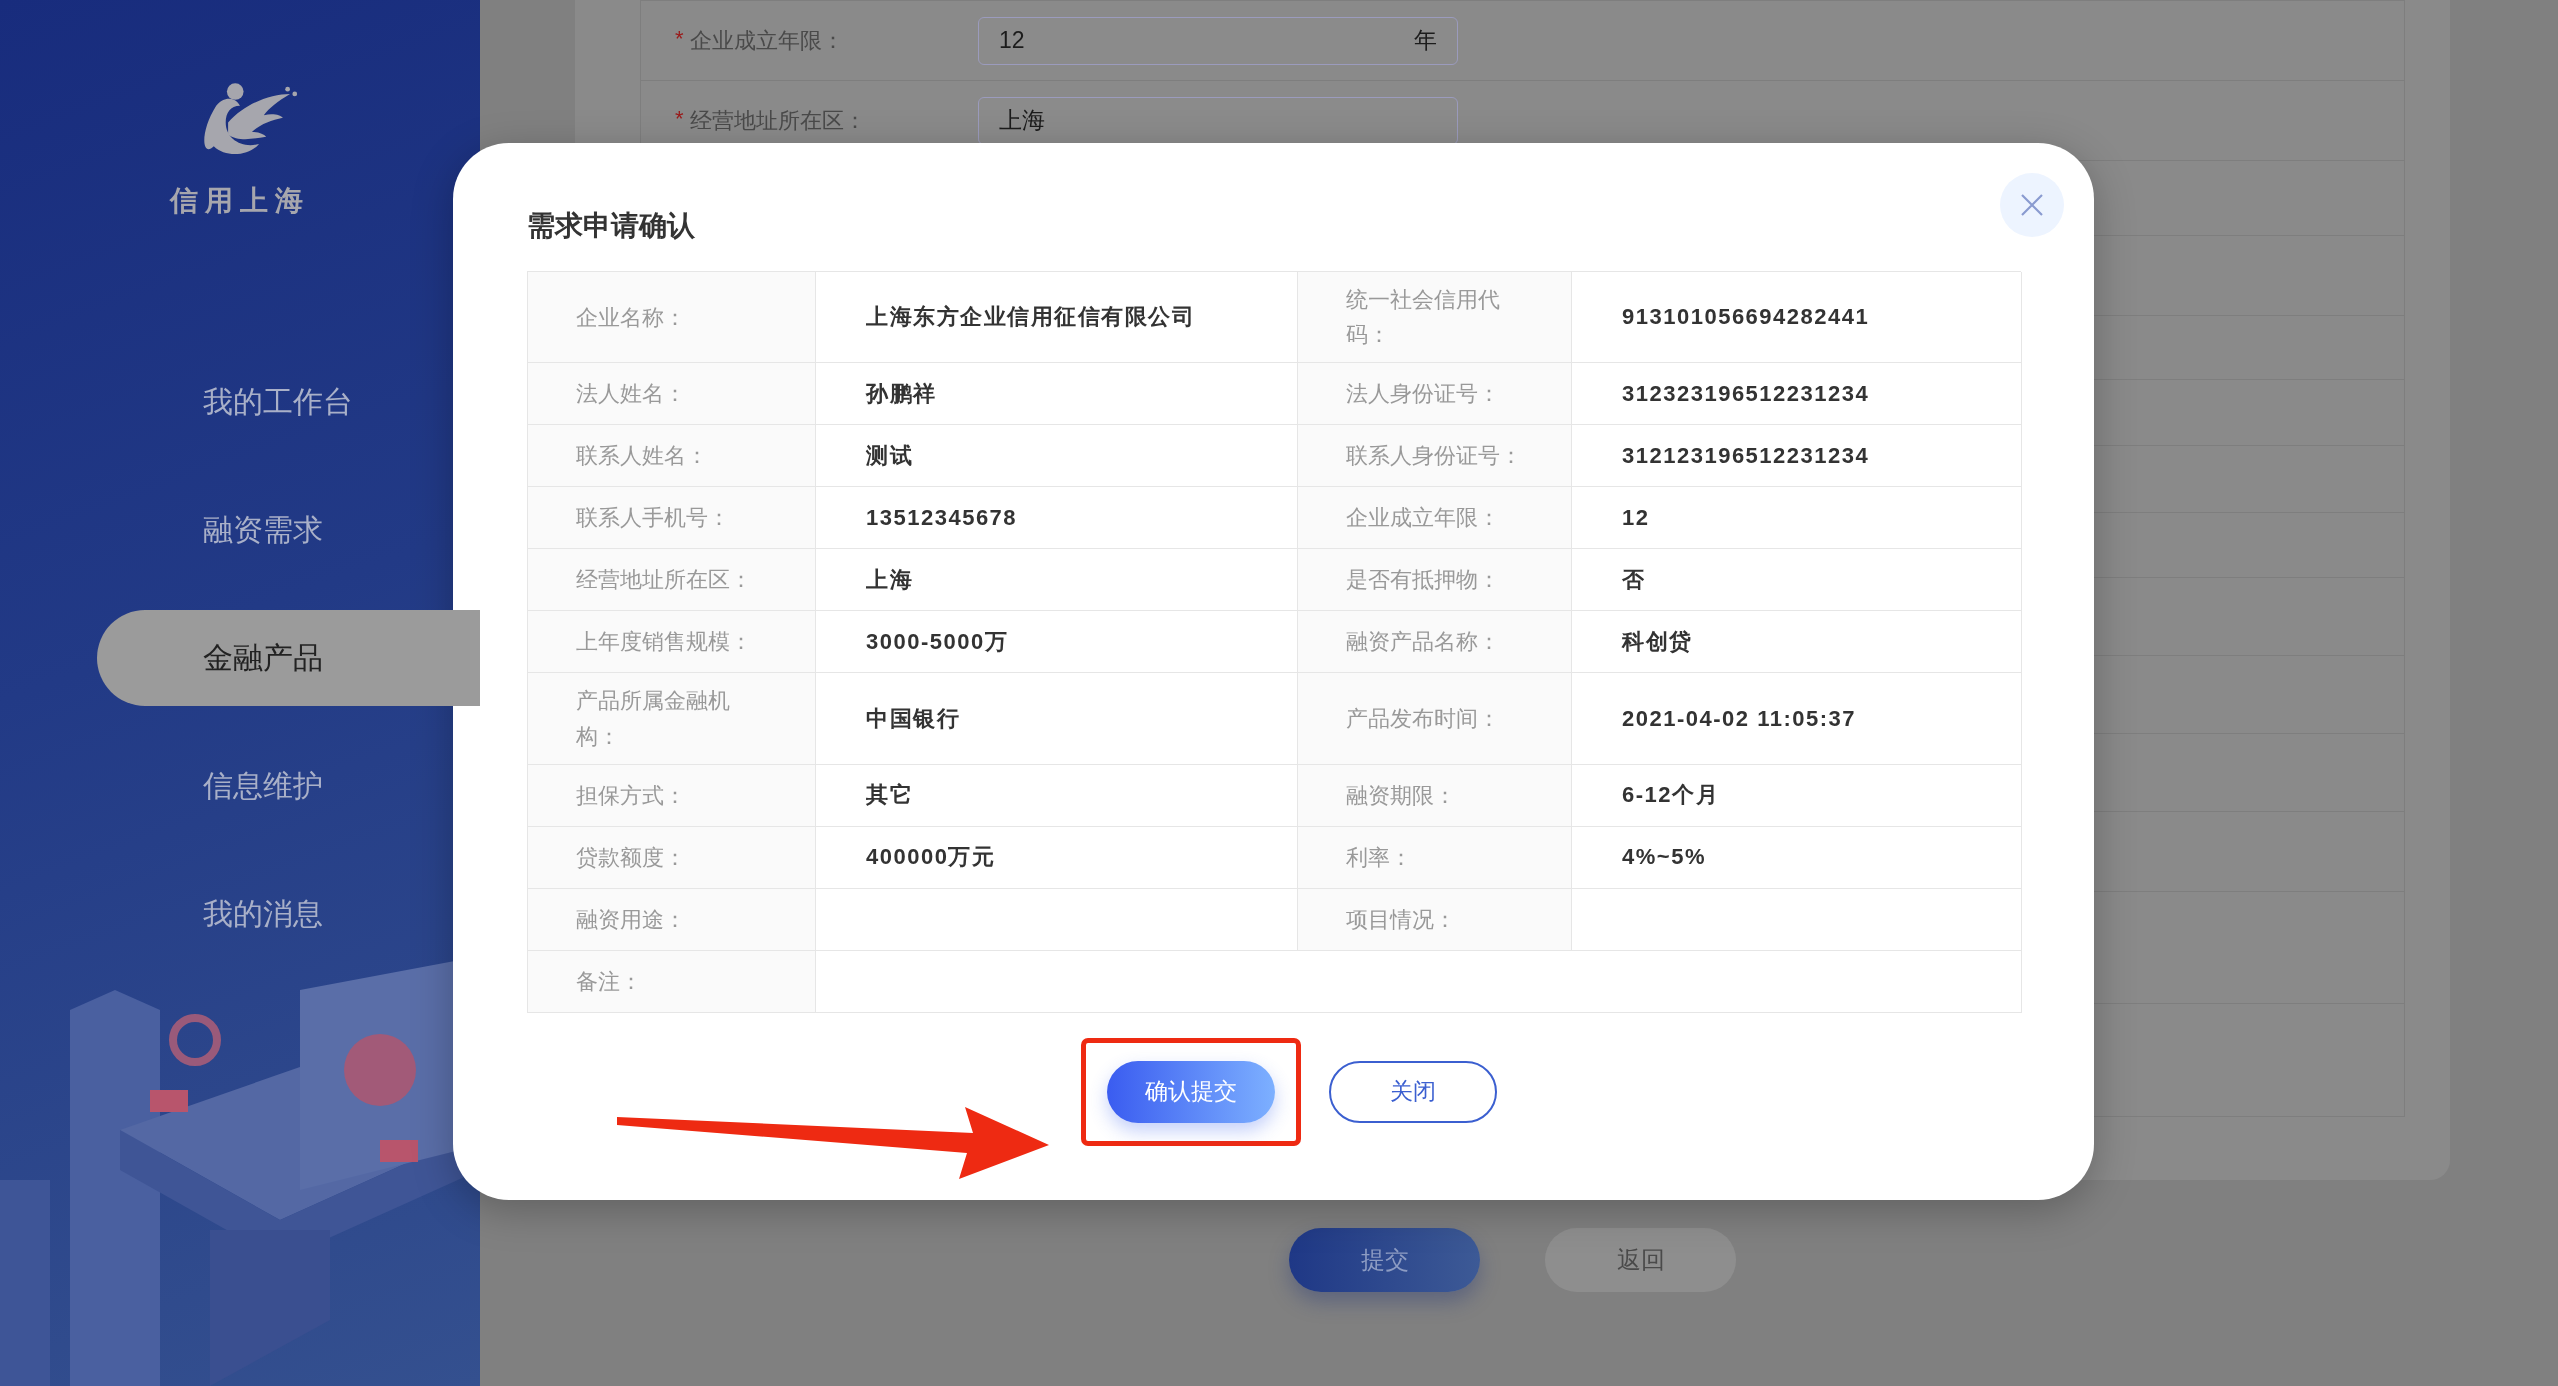  Describe the element at coordinates (1423, 642) in the screenshot. I see `field-label: 融资产品名称：` at that location.